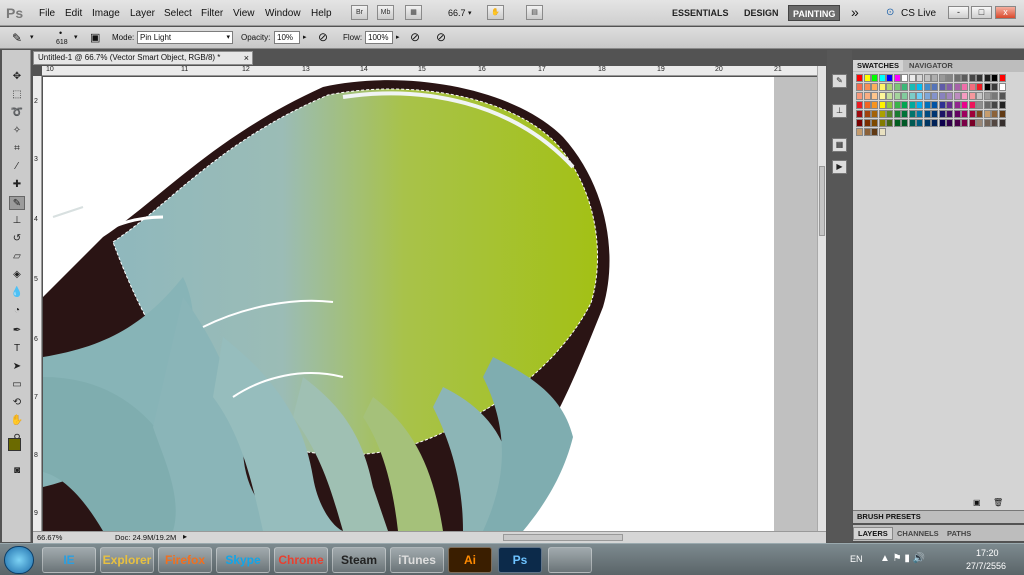 The width and height of the screenshot is (1024, 575). What do you see at coordinates (14, 444) in the screenshot?
I see `foreground-color-swatch` at bounding box center [14, 444].